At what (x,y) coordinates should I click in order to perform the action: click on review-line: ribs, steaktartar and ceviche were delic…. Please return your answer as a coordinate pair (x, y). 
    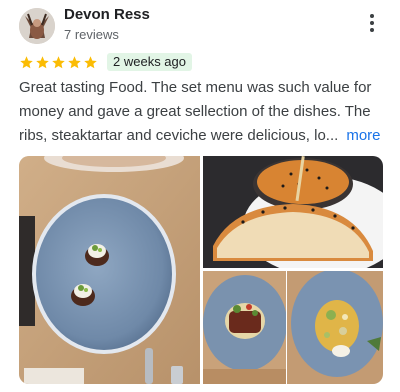
    Looking at the image, I should click on (179, 135).